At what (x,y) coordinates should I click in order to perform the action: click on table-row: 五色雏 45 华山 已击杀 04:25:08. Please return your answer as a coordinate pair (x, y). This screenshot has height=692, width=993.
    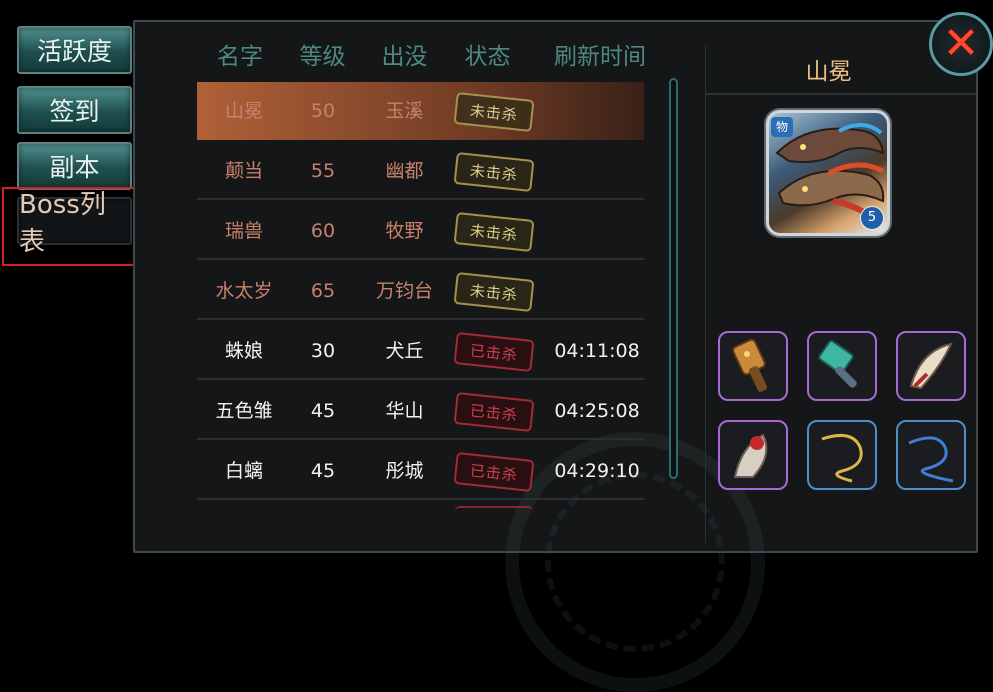
    Looking at the image, I should click on (420, 411).